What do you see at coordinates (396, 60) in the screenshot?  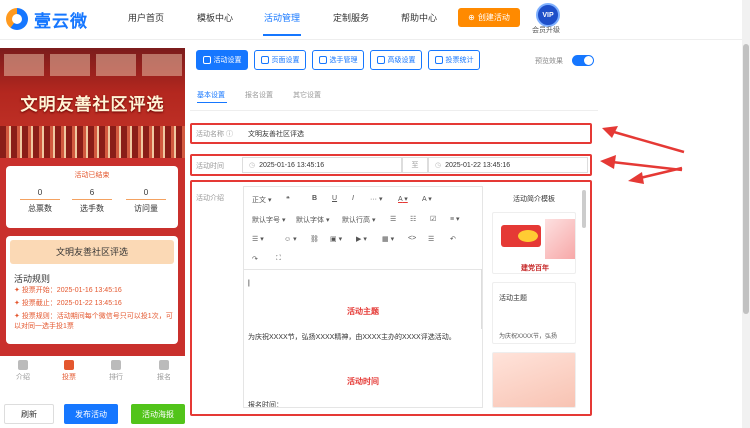 I see `advanced-settings-button: 高级设置` at bounding box center [396, 60].